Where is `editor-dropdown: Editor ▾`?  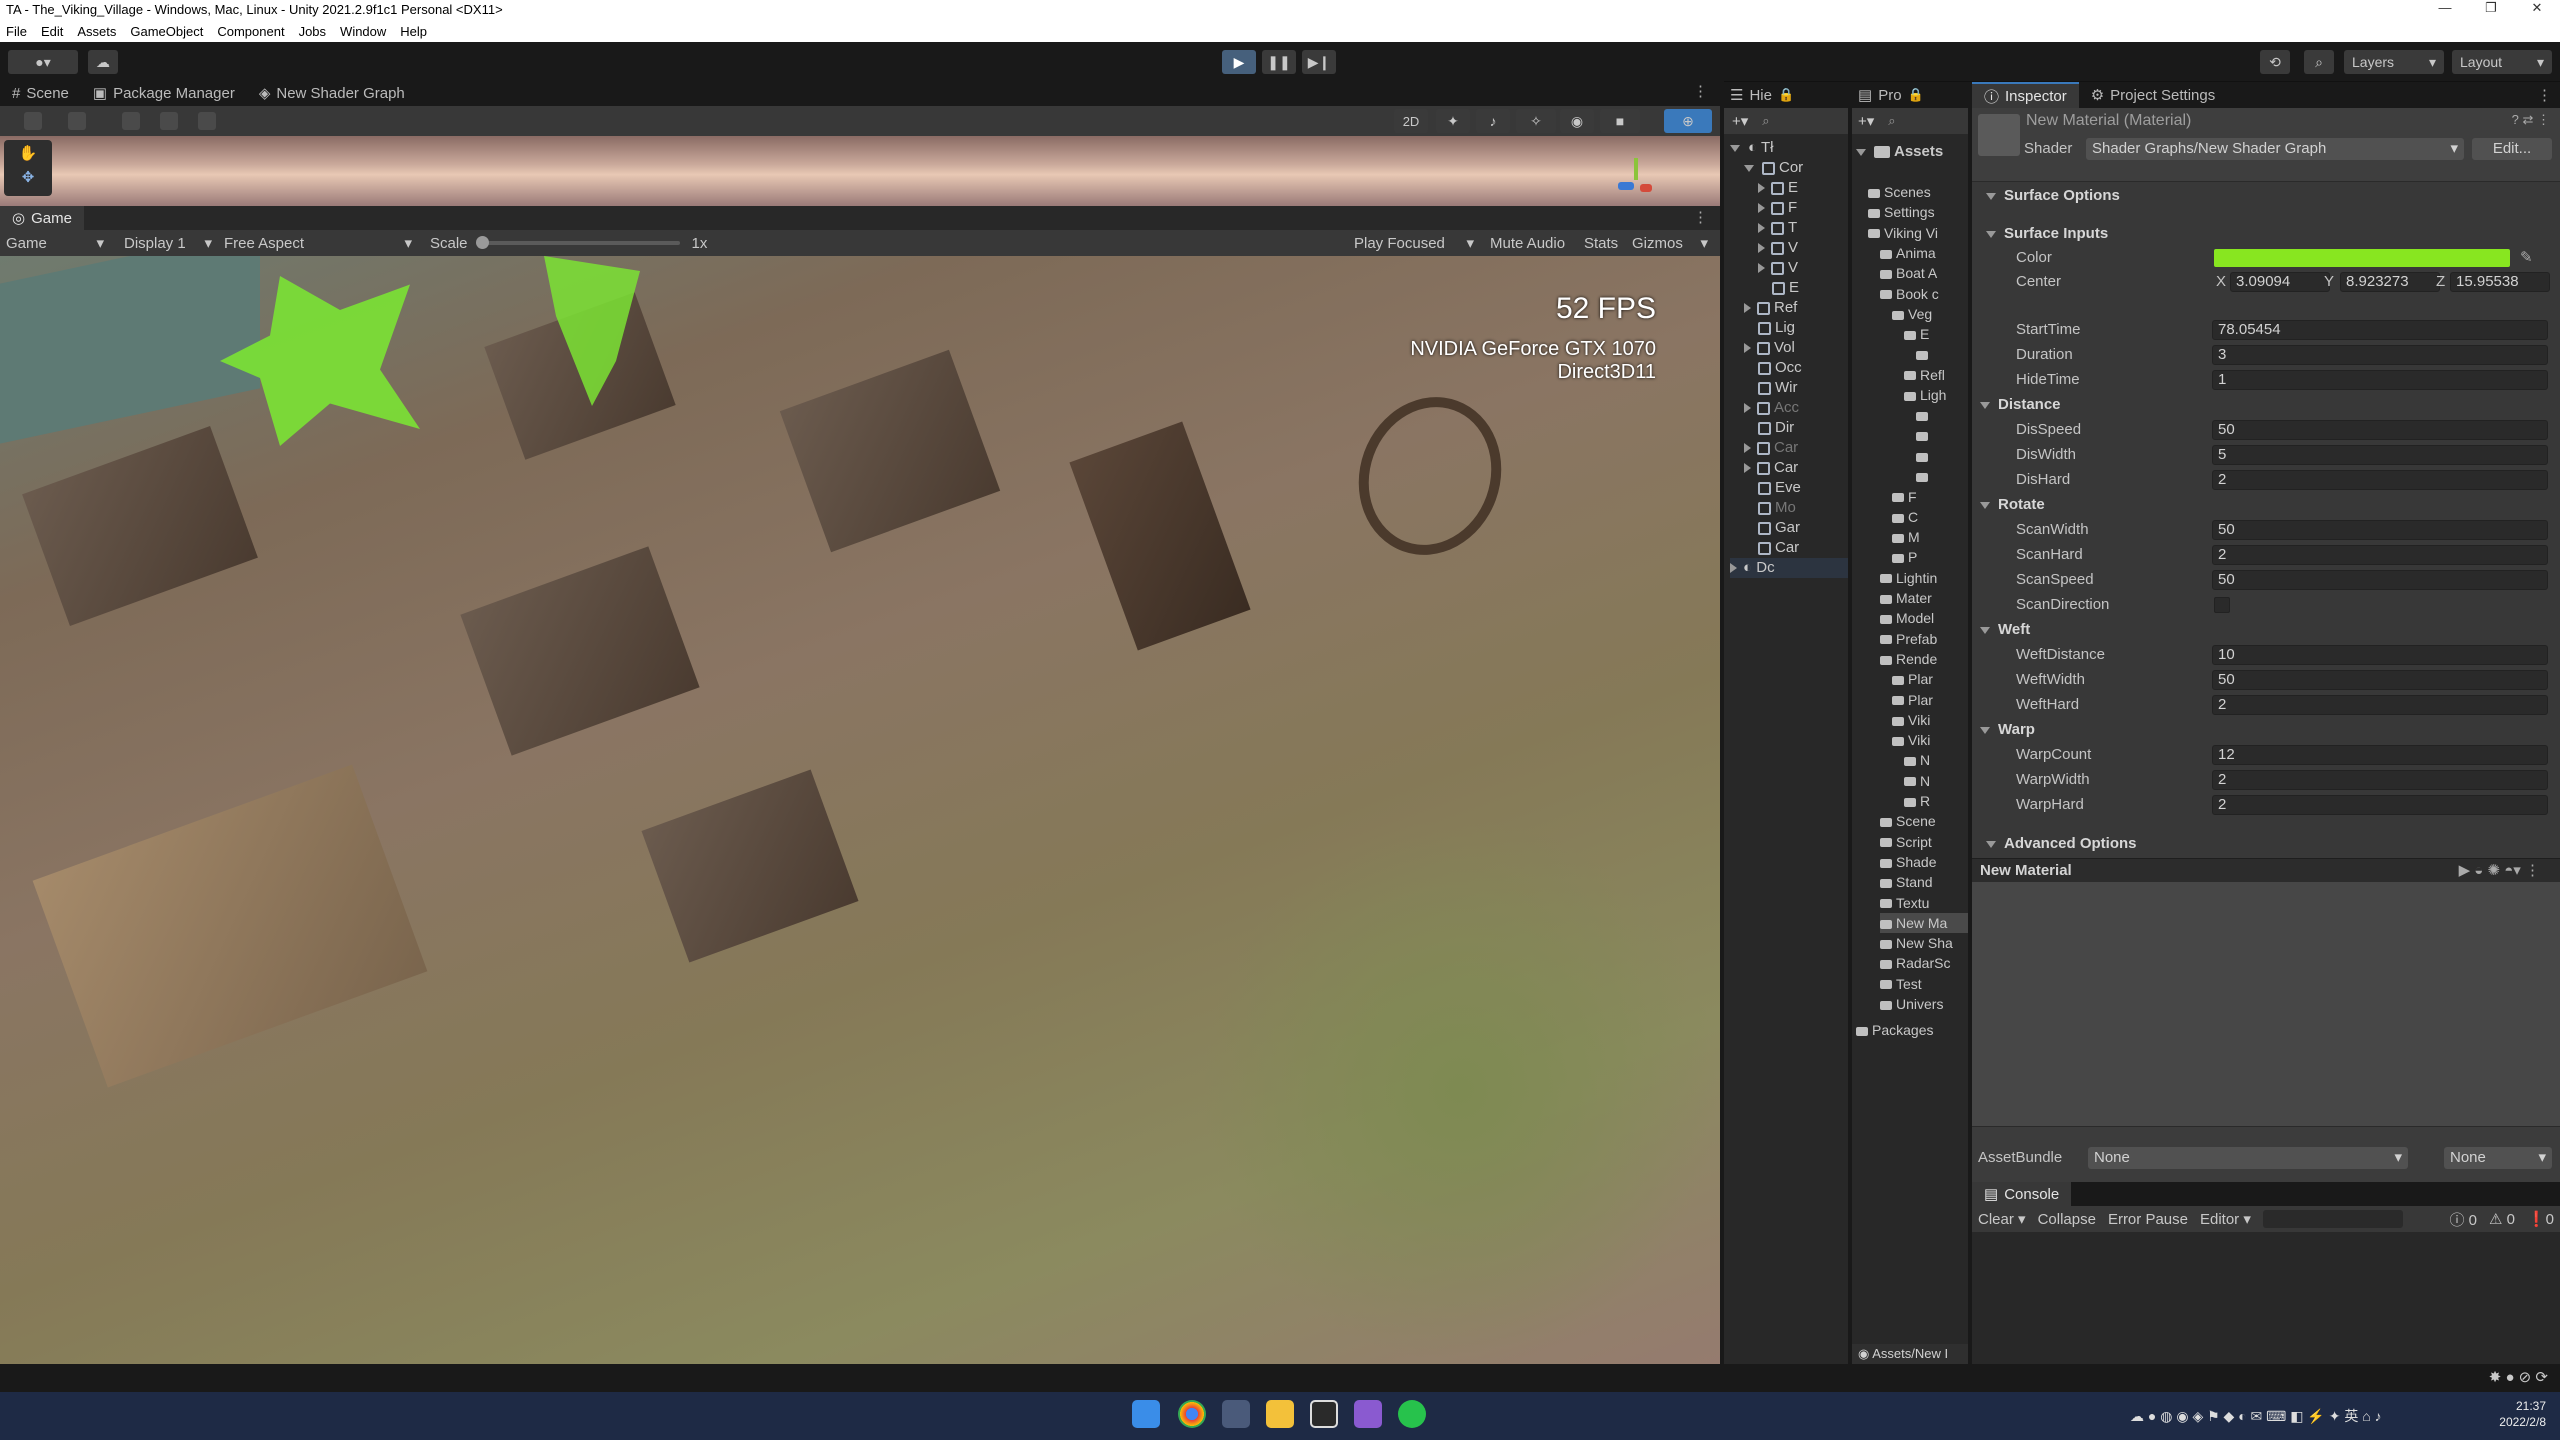
editor-dropdown: Editor ▾ is located at coordinates (2225, 1219).